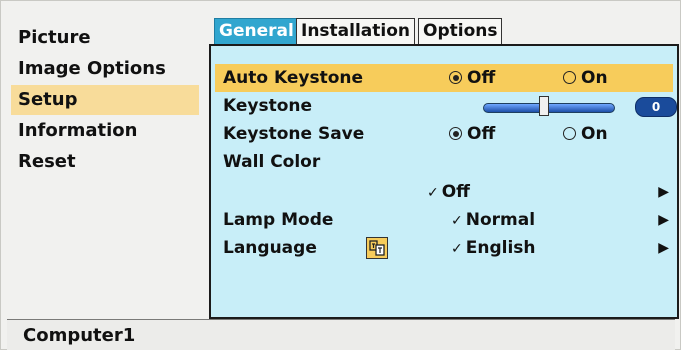 The image size is (681, 350). Describe the element at coordinates (268, 106) in the screenshot. I see `keystone-label: Keystone` at that location.